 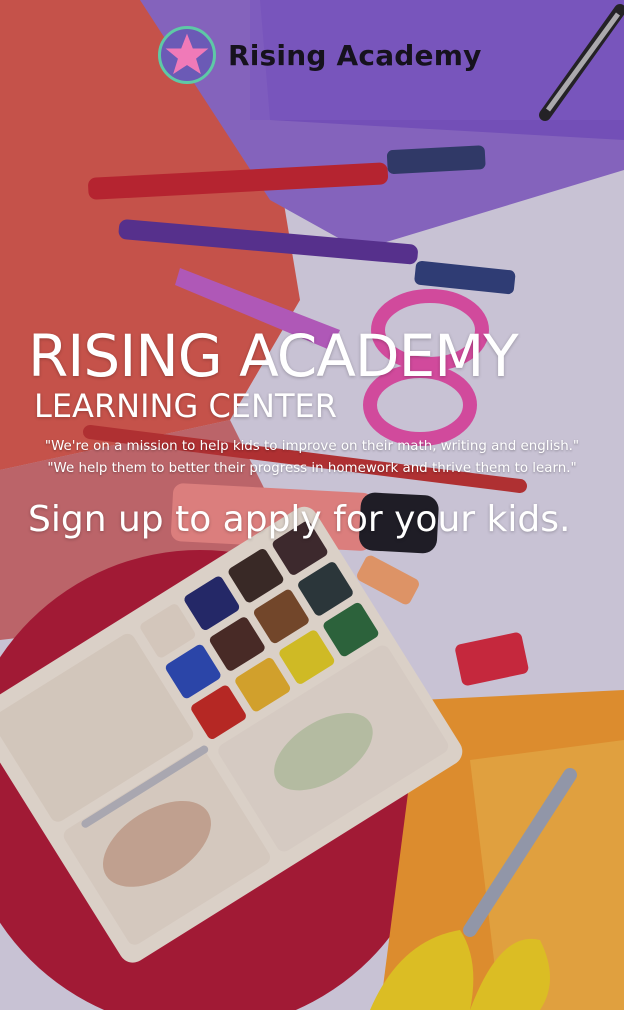 I want to click on page-subtitle: LEARNING CENTER, so click(x=185, y=406).